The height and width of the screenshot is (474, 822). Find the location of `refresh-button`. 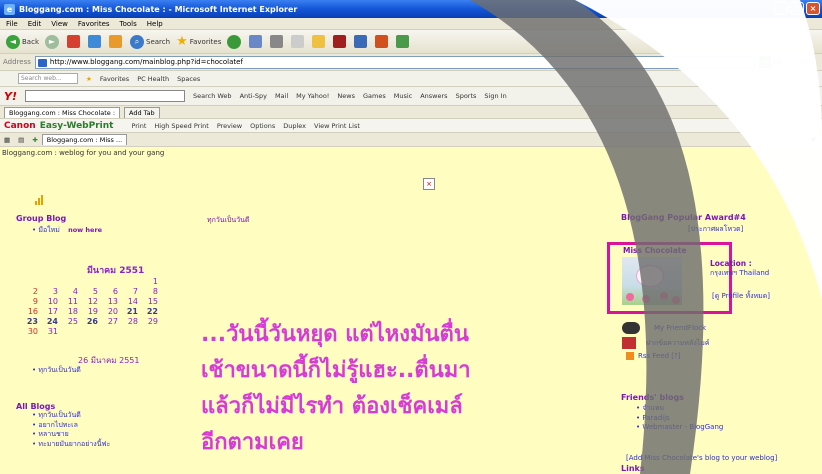

refresh-button is located at coordinates (95, 41).